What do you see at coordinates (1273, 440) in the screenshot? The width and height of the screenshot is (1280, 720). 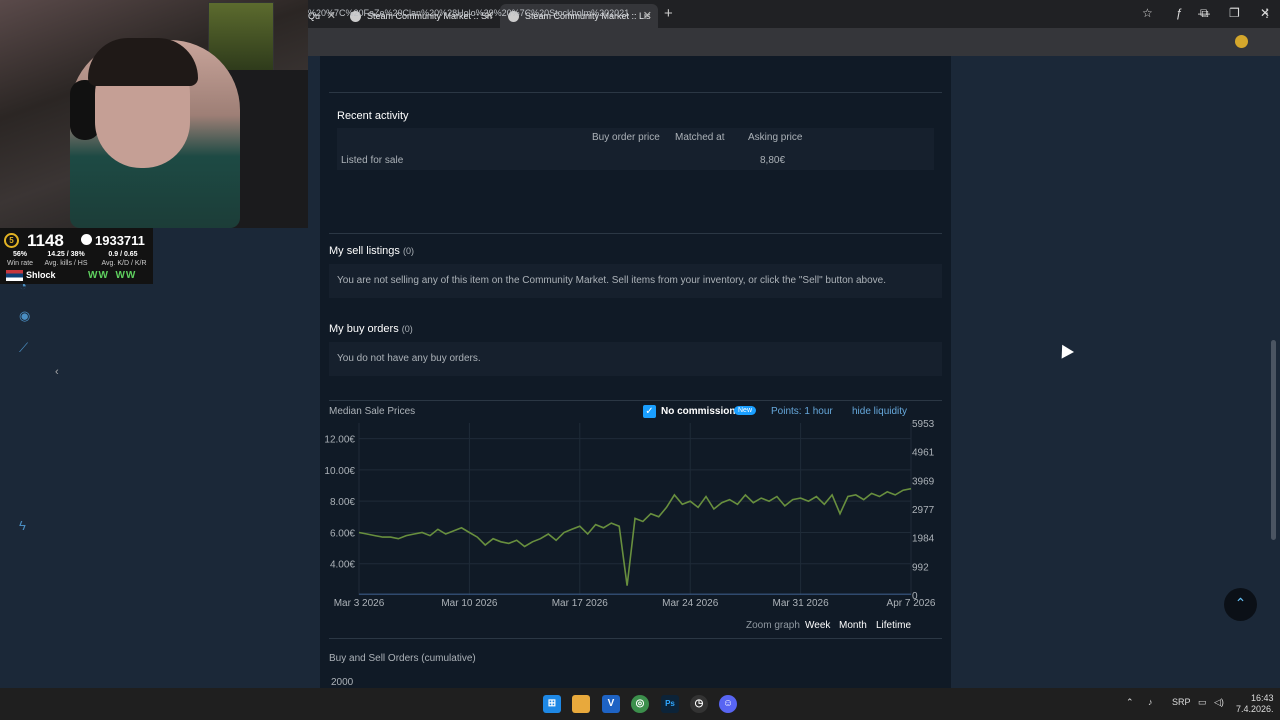 I see `page-scrollbar` at bounding box center [1273, 440].